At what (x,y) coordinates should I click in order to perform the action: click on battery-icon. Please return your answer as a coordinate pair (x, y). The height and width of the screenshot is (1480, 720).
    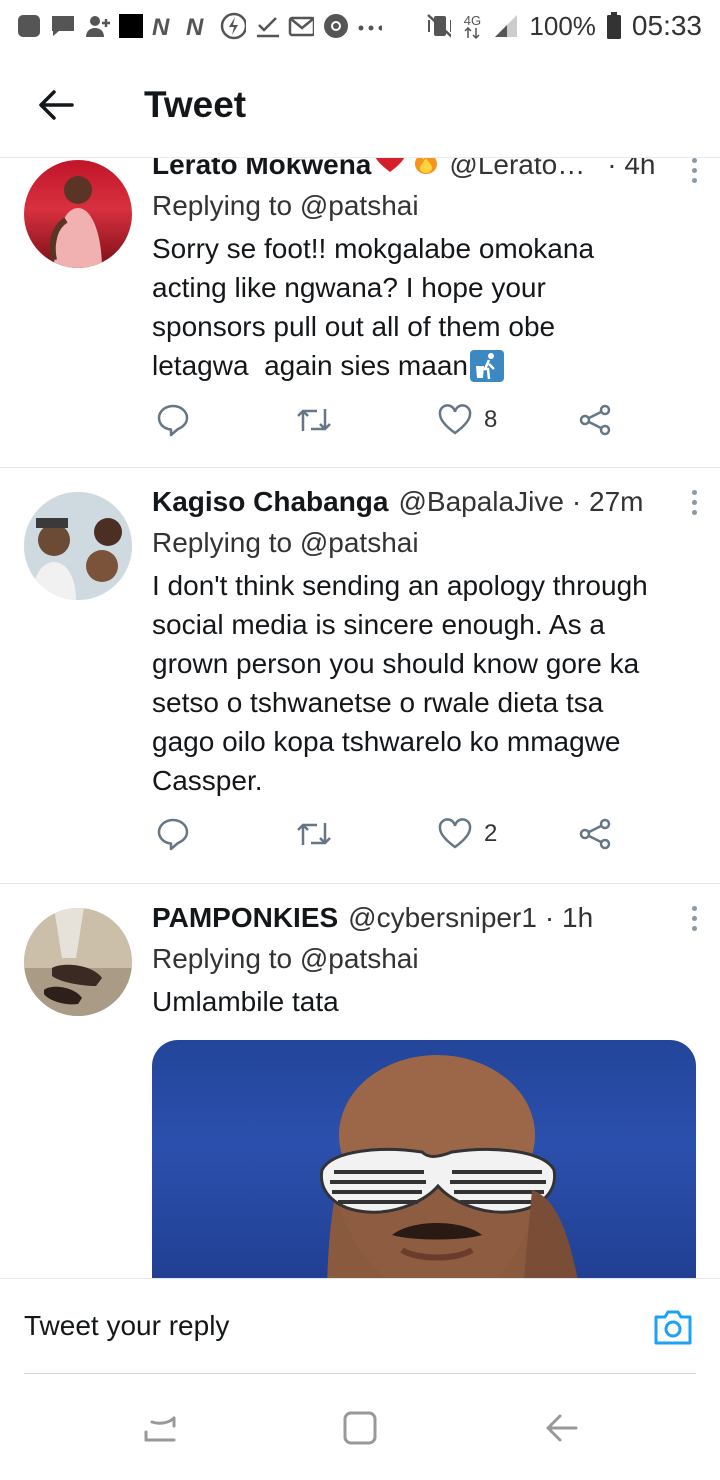
    Looking at the image, I should click on (614, 25).